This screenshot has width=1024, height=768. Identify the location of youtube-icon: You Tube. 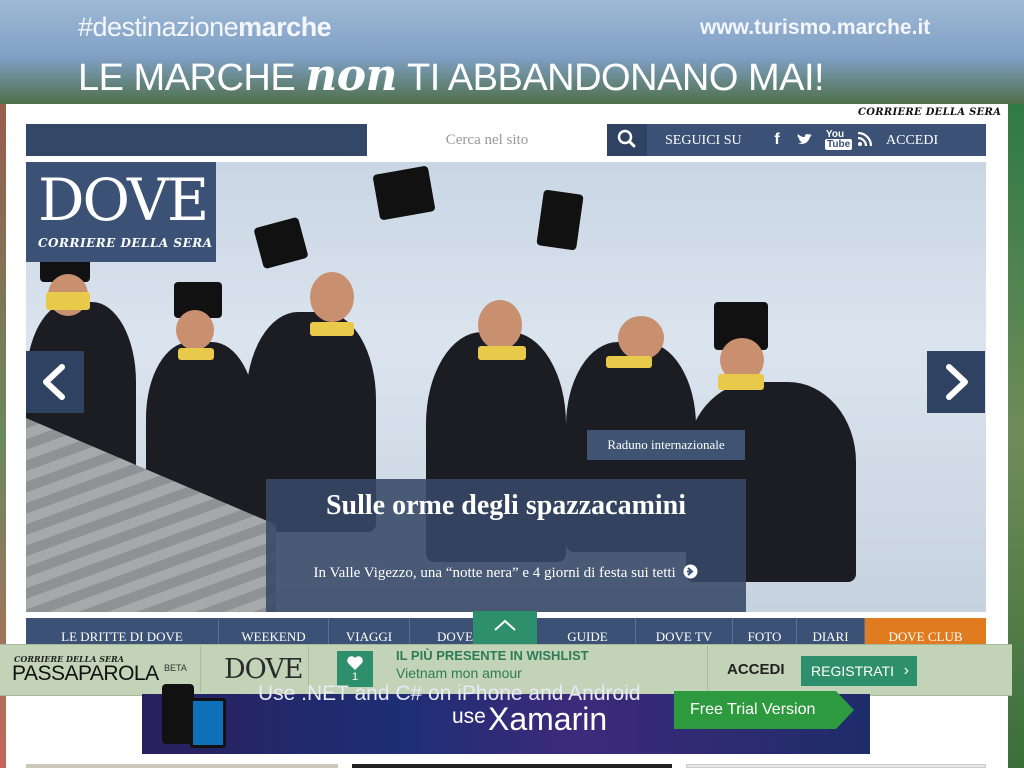
(839, 140).